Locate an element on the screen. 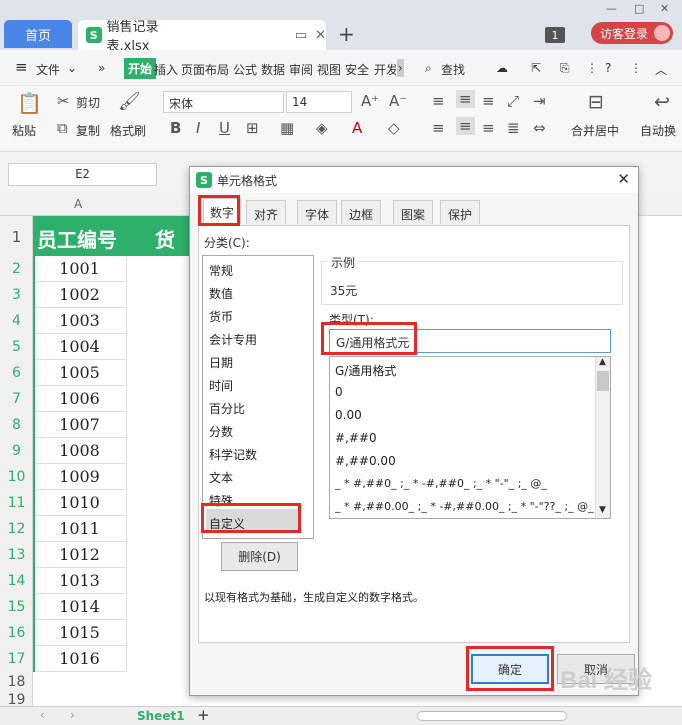 Image resolution: width=682 pixels, height=725 pixels. tab-border: 边框 is located at coordinates (361, 212).